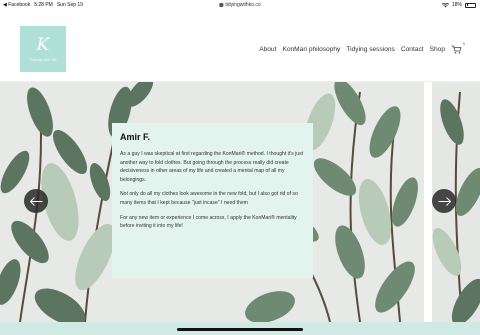 The height and width of the screenshot is (335, 480). What do you see at coordinates (470, 5) in the screenshot?
I see `battery-icon` at bounding box center [470, 5].